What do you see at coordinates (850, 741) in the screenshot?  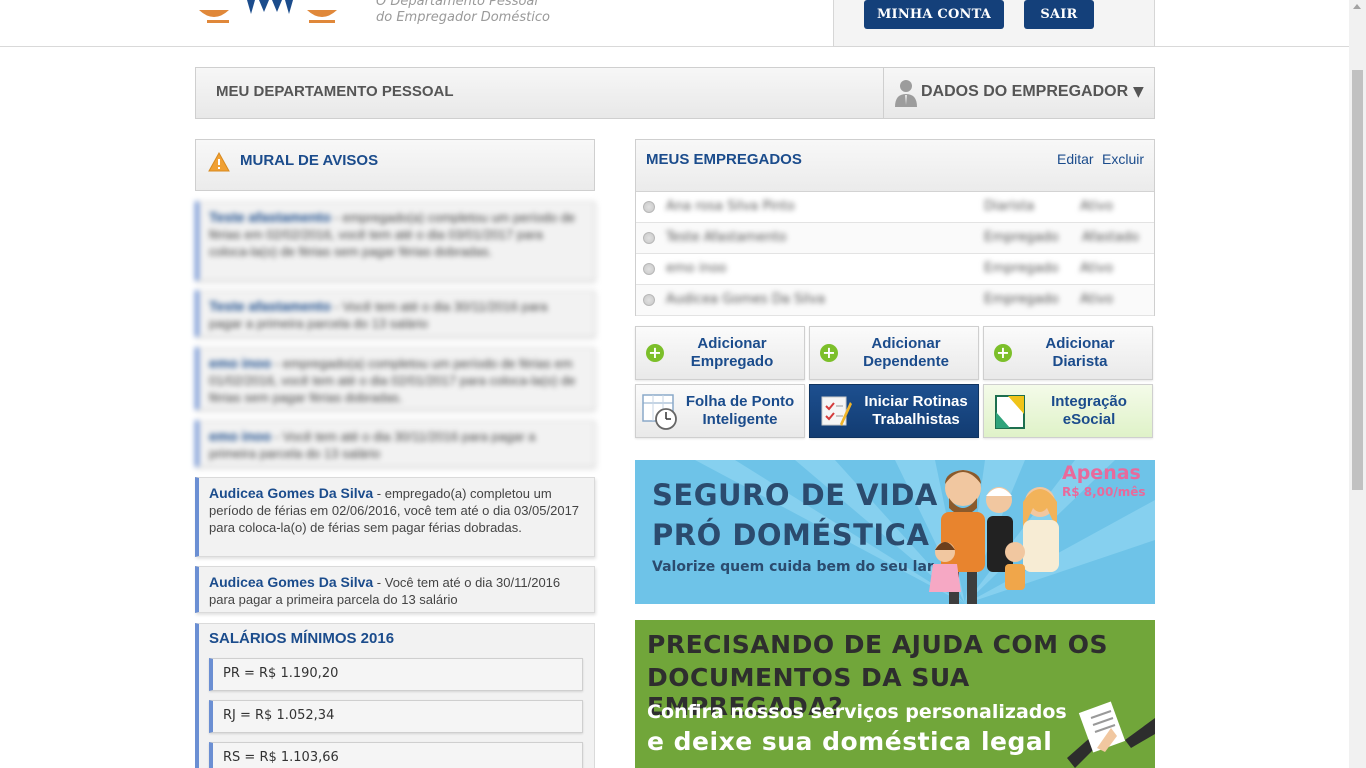 I see `help-cta: e deixe sua doméstica legal` at bounding box center [850, 741].